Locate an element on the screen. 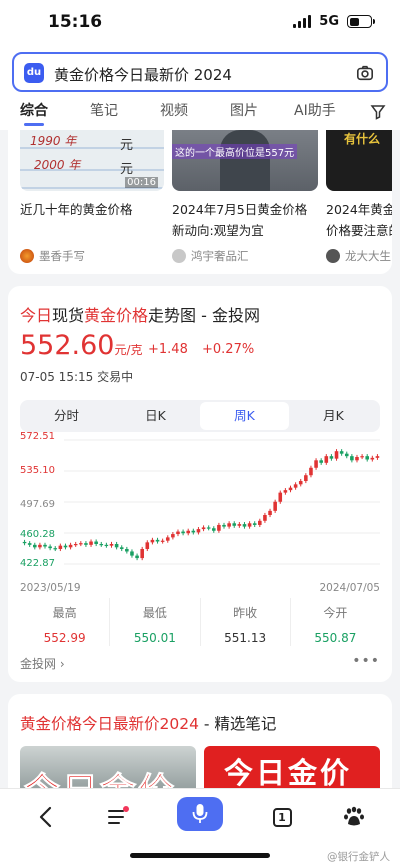 Image resolution: width=400 pixels, height=865 pixels. x-tick-label: 2024/07/05 is located at coordinates (349, 588).